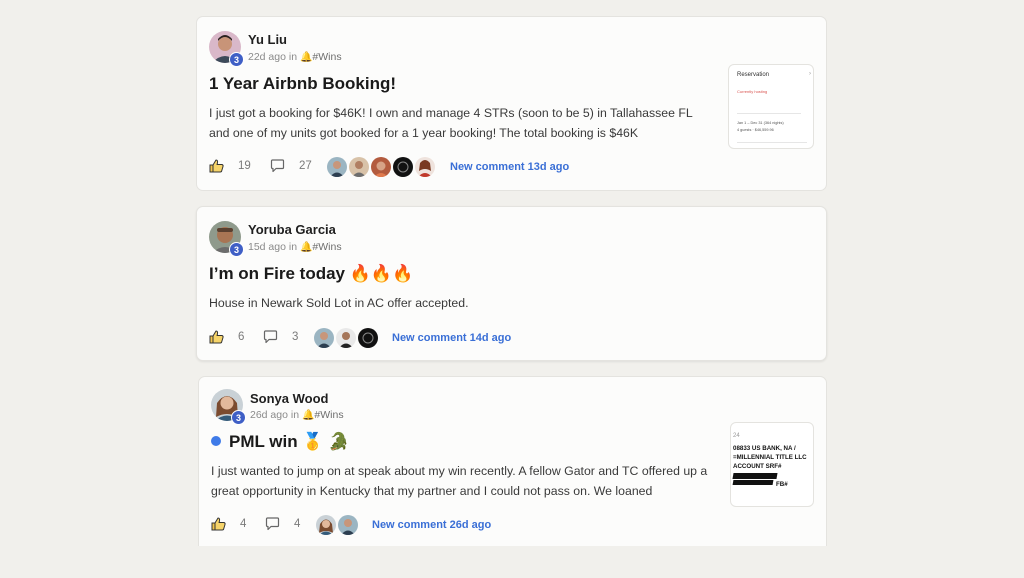 The image size is (1024, 578). What do you see at coordinates (752, 91) in the screenshot?
I see `thumbnail-status: Currently hosting` at bounding box center [752, 91].